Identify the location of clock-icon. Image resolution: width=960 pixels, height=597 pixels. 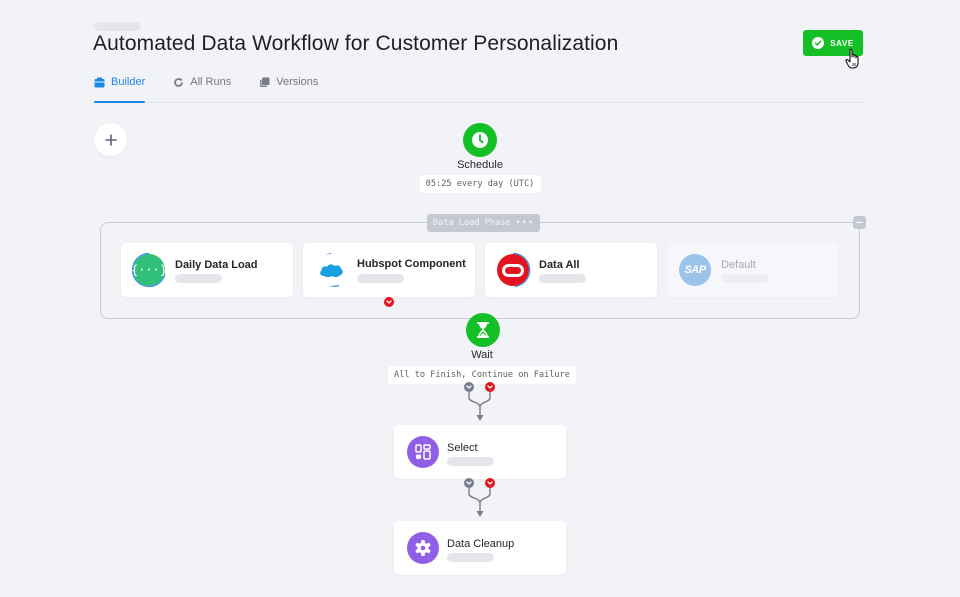
(480, 140).